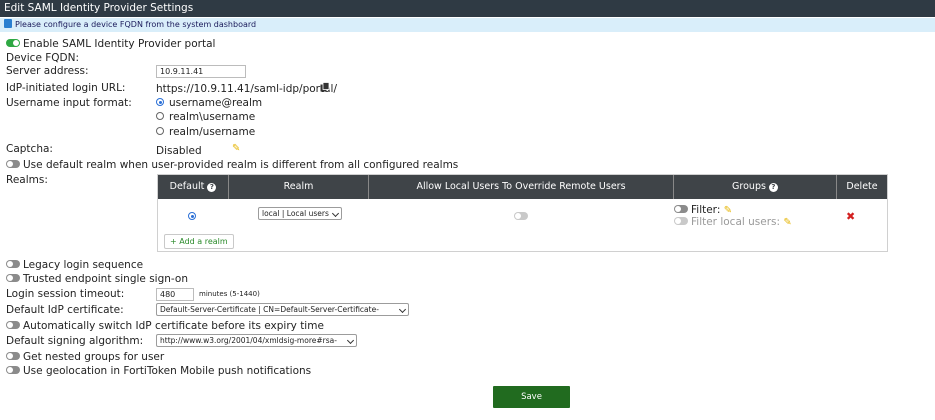 The image size is (935, 420). I want to click on default-idp-cert-label: Default IdP certificate:, so click(65, 310).